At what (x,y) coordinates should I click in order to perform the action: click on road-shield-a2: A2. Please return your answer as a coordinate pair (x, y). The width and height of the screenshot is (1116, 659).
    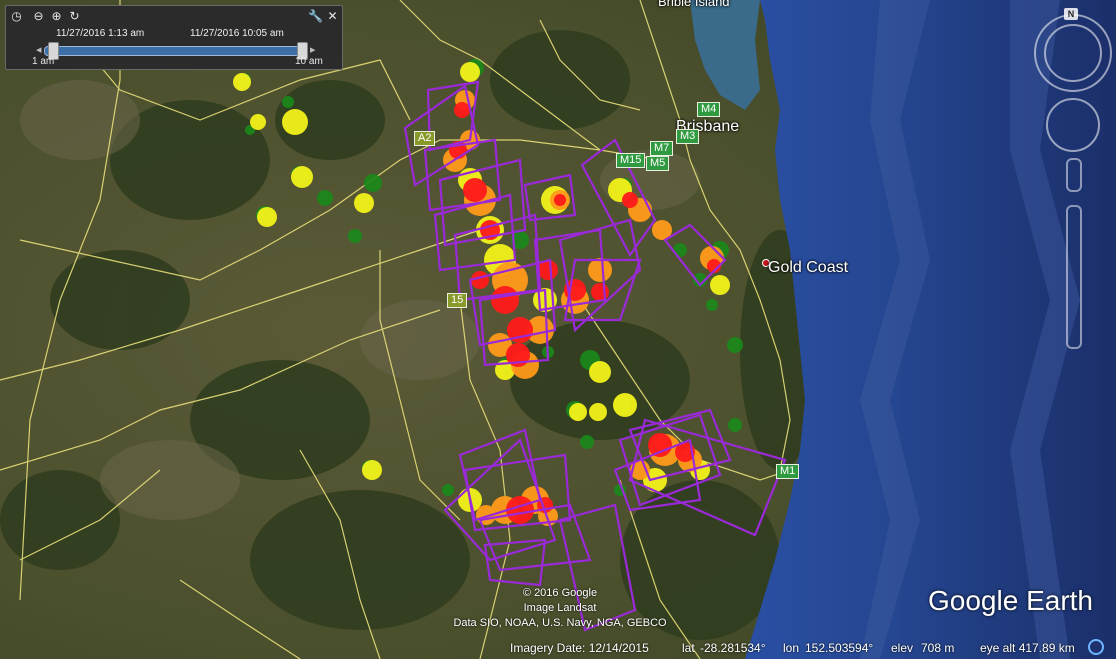
    Looking at the image, I should click on (425, 138).